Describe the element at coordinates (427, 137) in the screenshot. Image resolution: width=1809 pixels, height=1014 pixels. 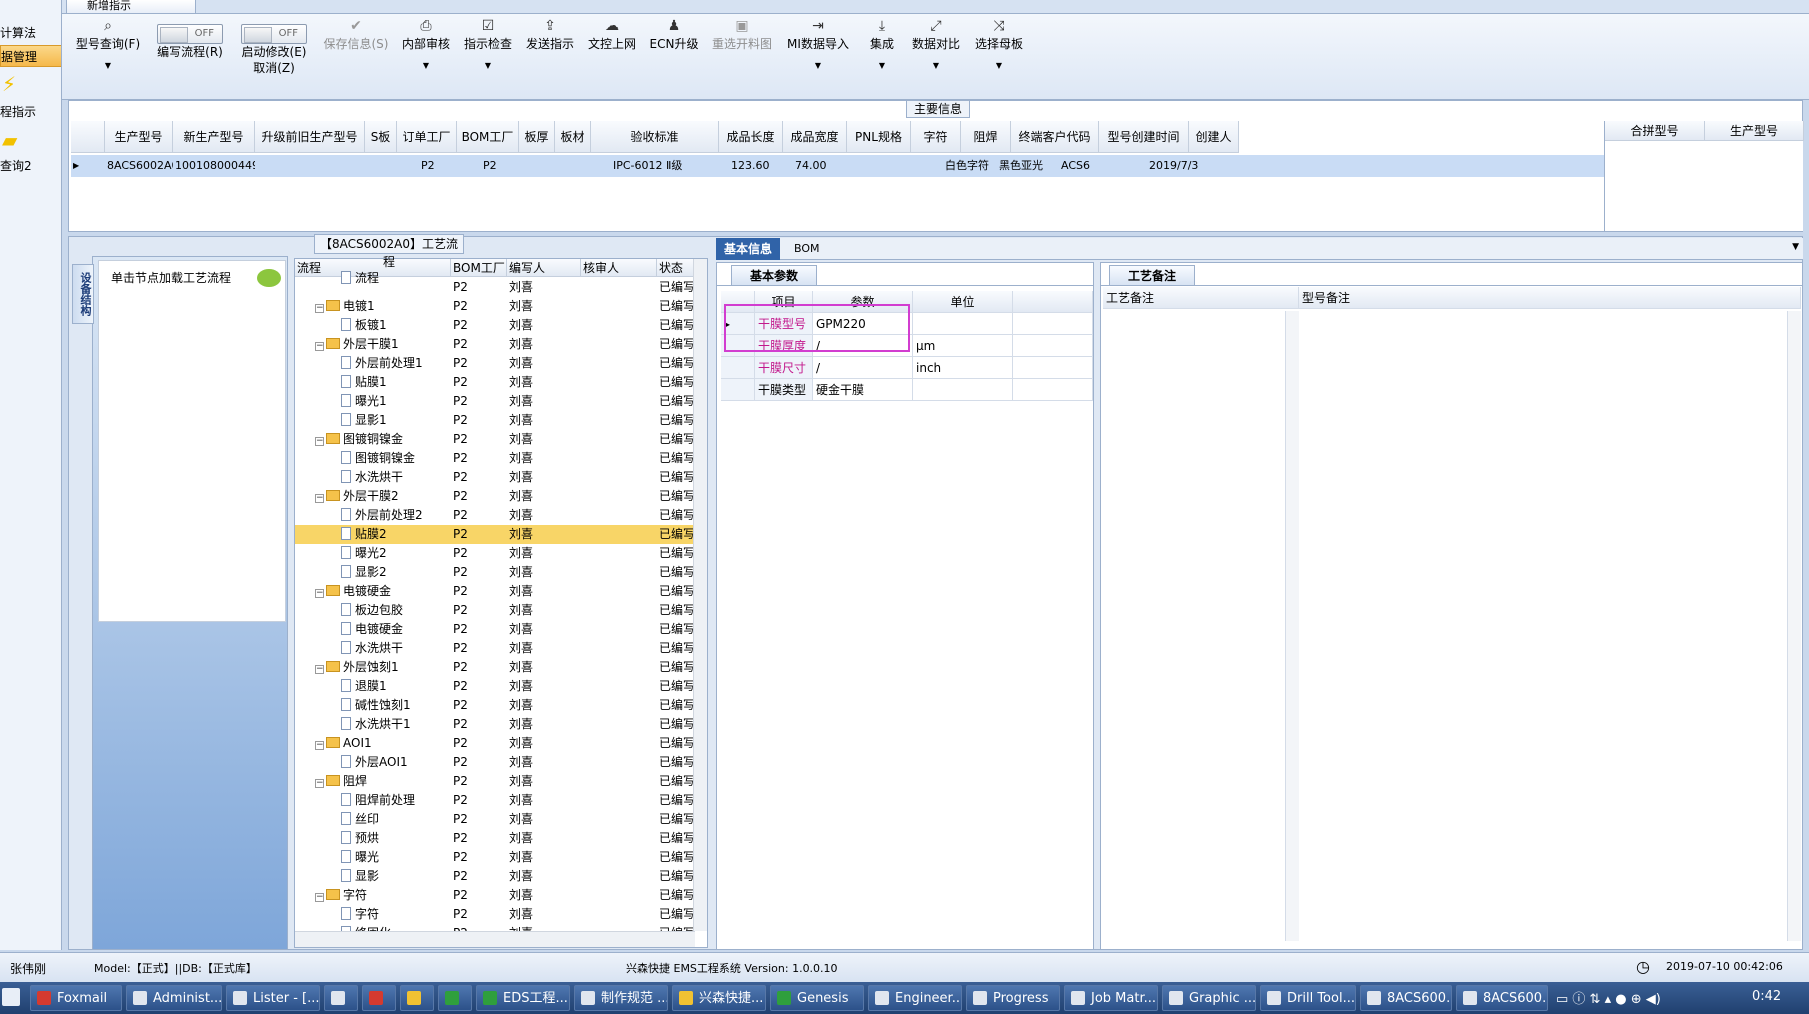
I see `col-header: 订单工厂` at that location.